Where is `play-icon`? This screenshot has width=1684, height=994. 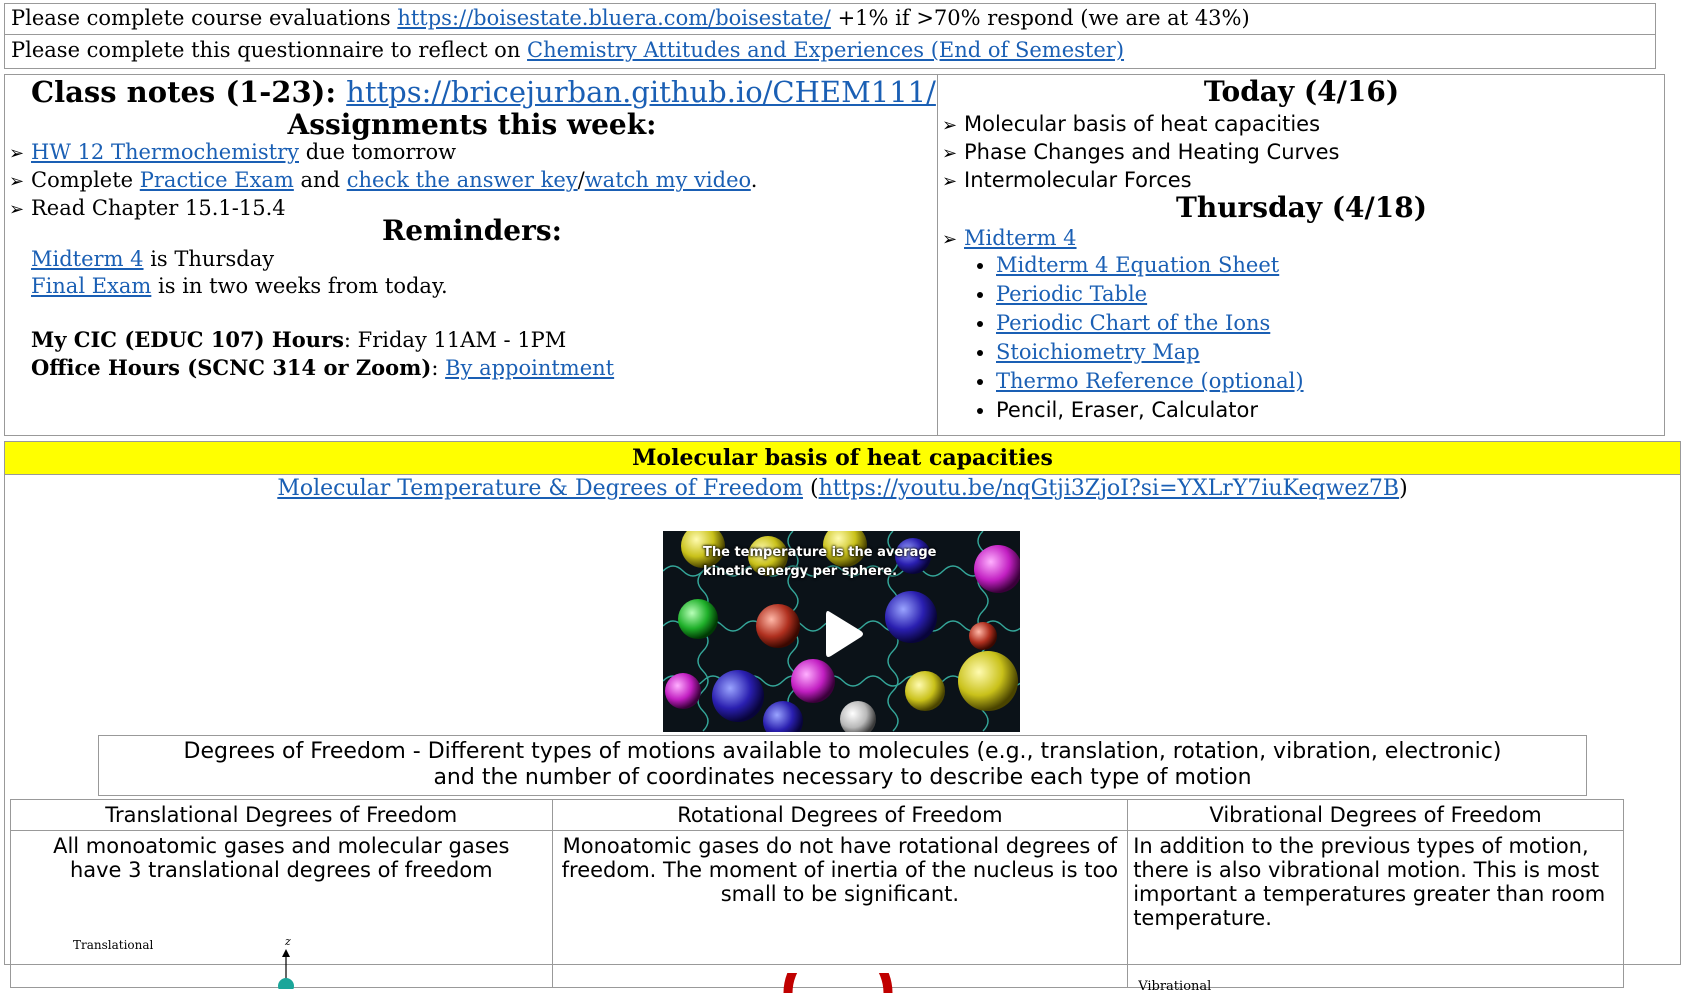 play-icon is located at coordinates (845, 634).